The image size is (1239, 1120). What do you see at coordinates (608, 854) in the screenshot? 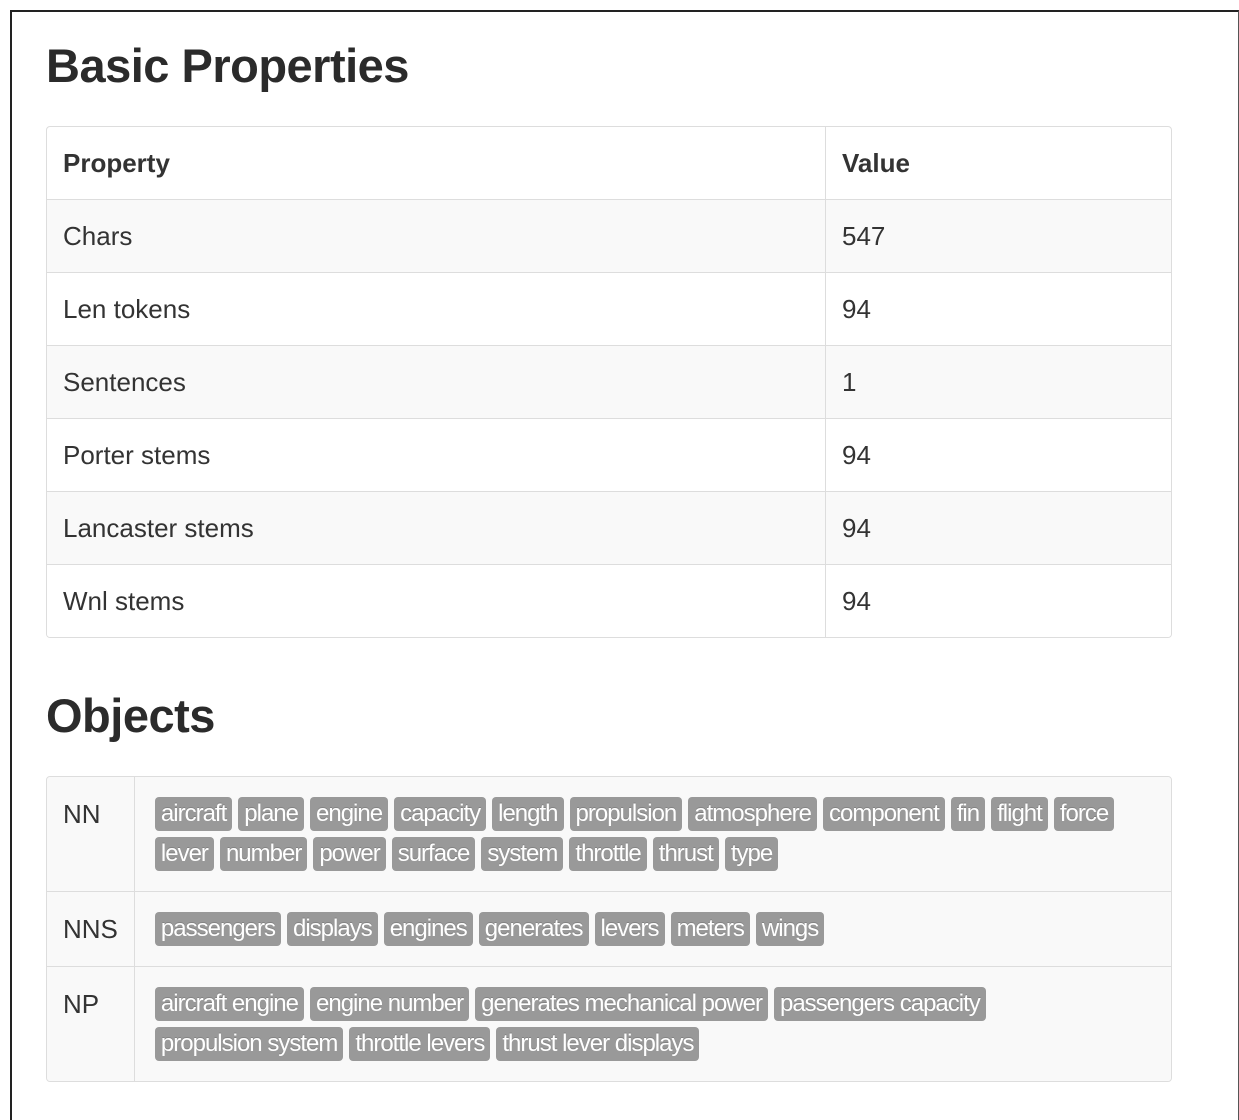
I see `object-label: throttle` at bounding box center [608, 854].